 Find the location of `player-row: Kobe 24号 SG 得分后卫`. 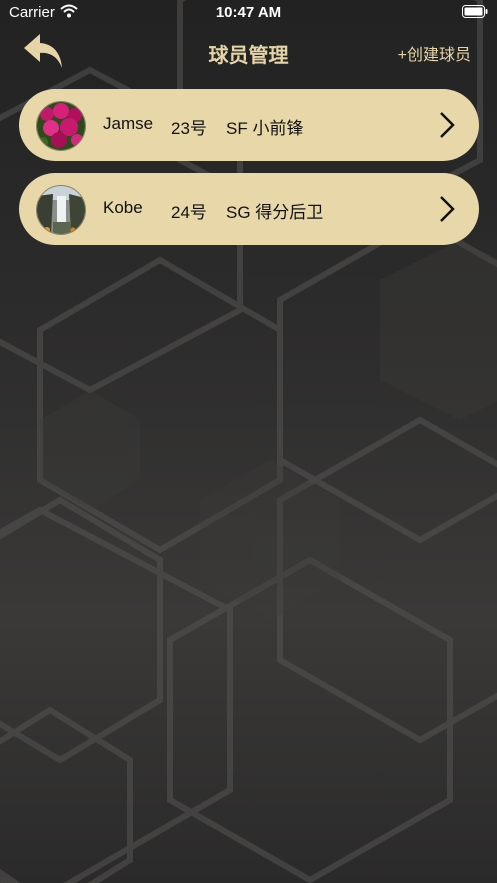

player-row: Kobe 24号 SG 得分后卫 is located at coordinates (249, 209).